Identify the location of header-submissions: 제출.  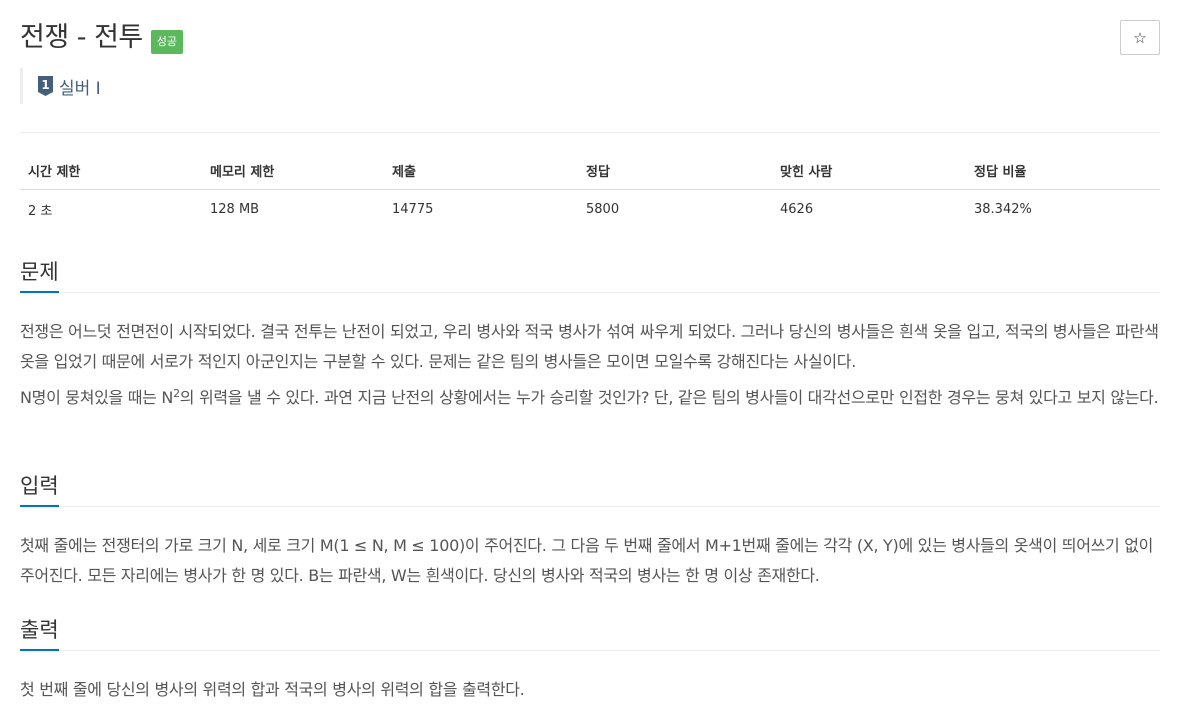
(481, 171).